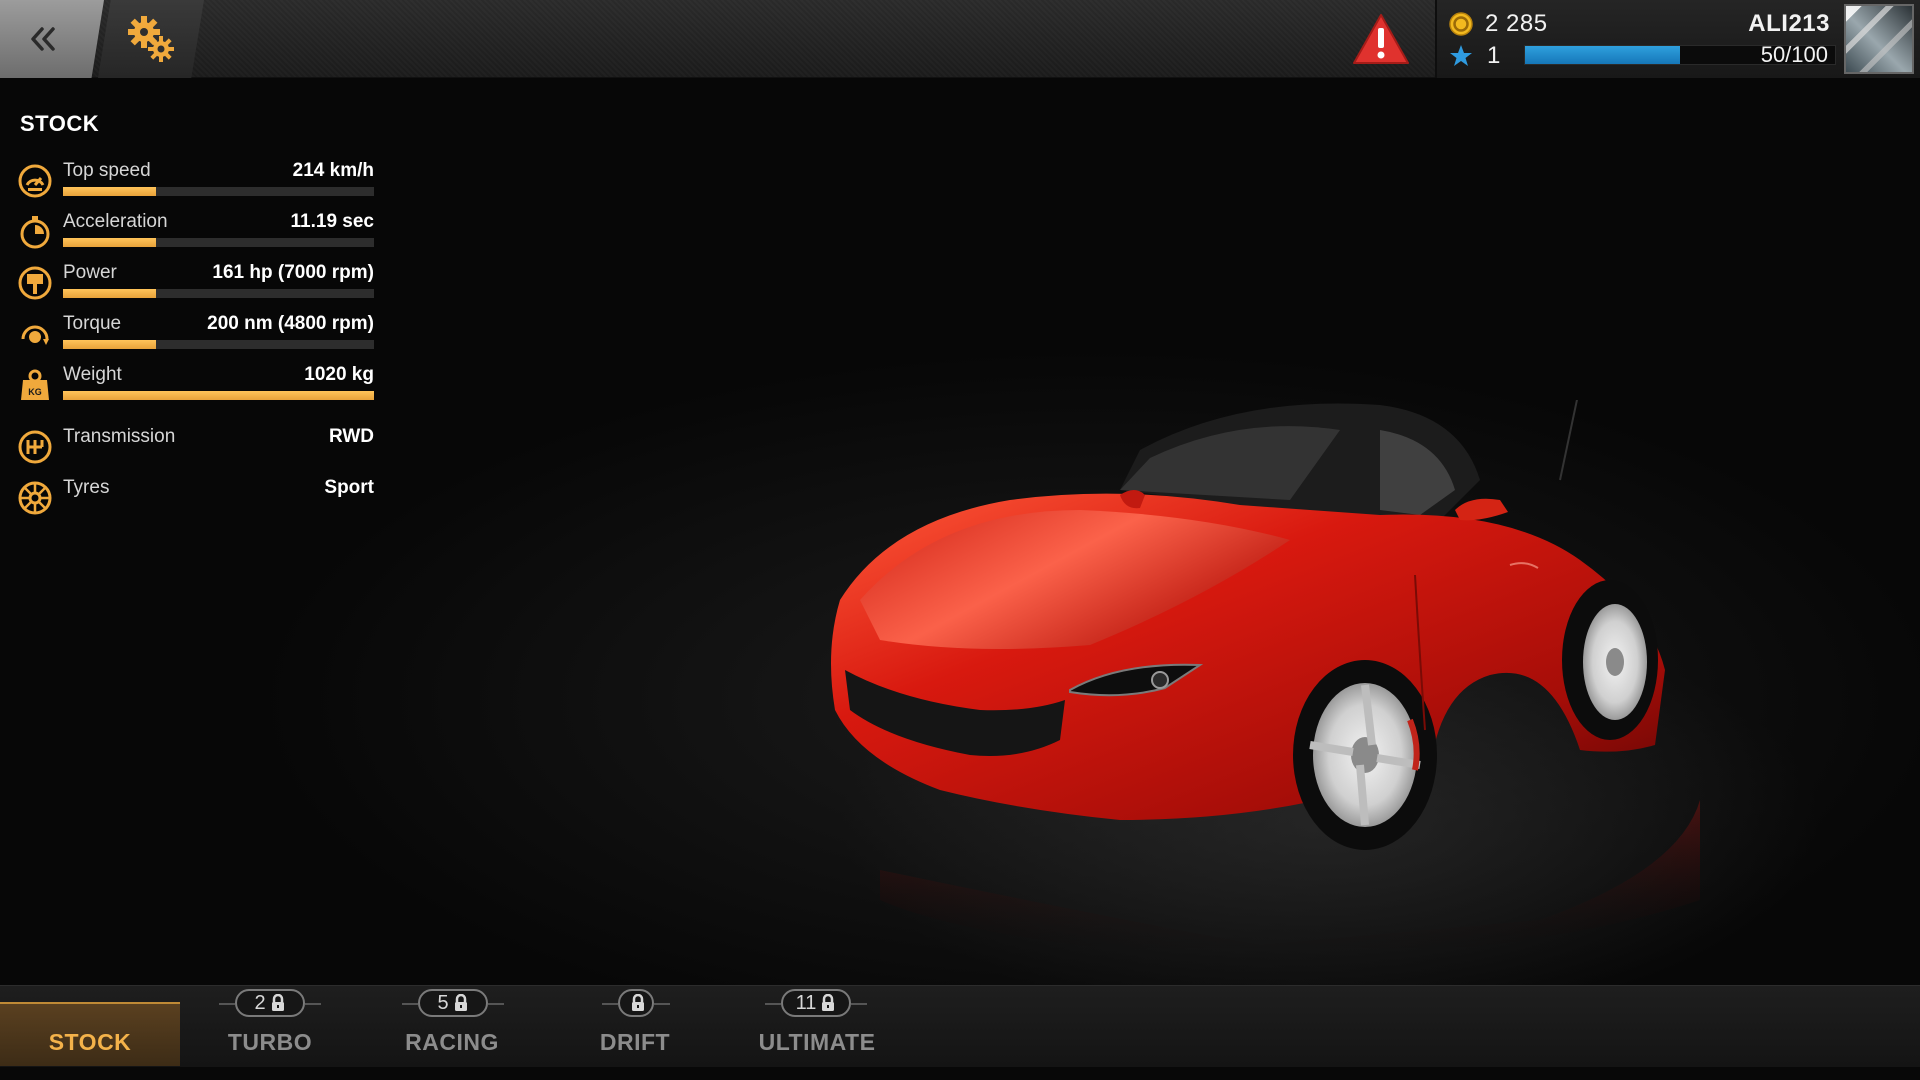 Image resolution: width=1920 pixels, height=1080 pixels. What do you see at coordinates (960, 1073) in the screenshot?
I see `bottom-edge` at bounding box center [960, 1073].